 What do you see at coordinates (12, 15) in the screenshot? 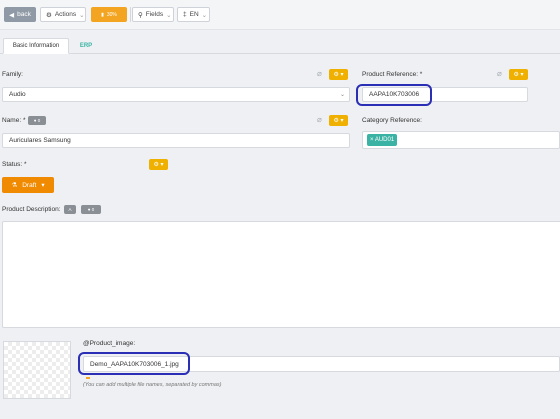
I see `arrow-left-icon: ◀` at bounding box center [12, 15].